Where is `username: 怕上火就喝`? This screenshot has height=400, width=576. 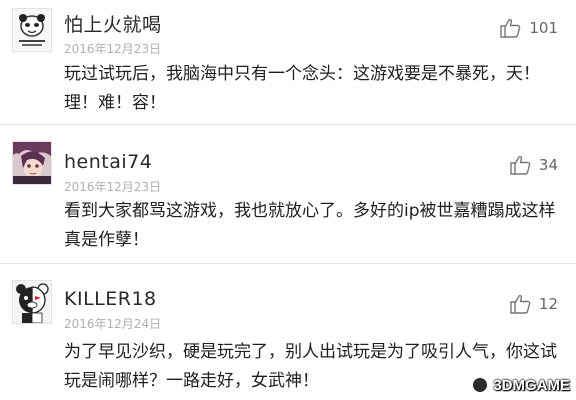
username: 怕上火就喝 is located at coordinates (113, 23).